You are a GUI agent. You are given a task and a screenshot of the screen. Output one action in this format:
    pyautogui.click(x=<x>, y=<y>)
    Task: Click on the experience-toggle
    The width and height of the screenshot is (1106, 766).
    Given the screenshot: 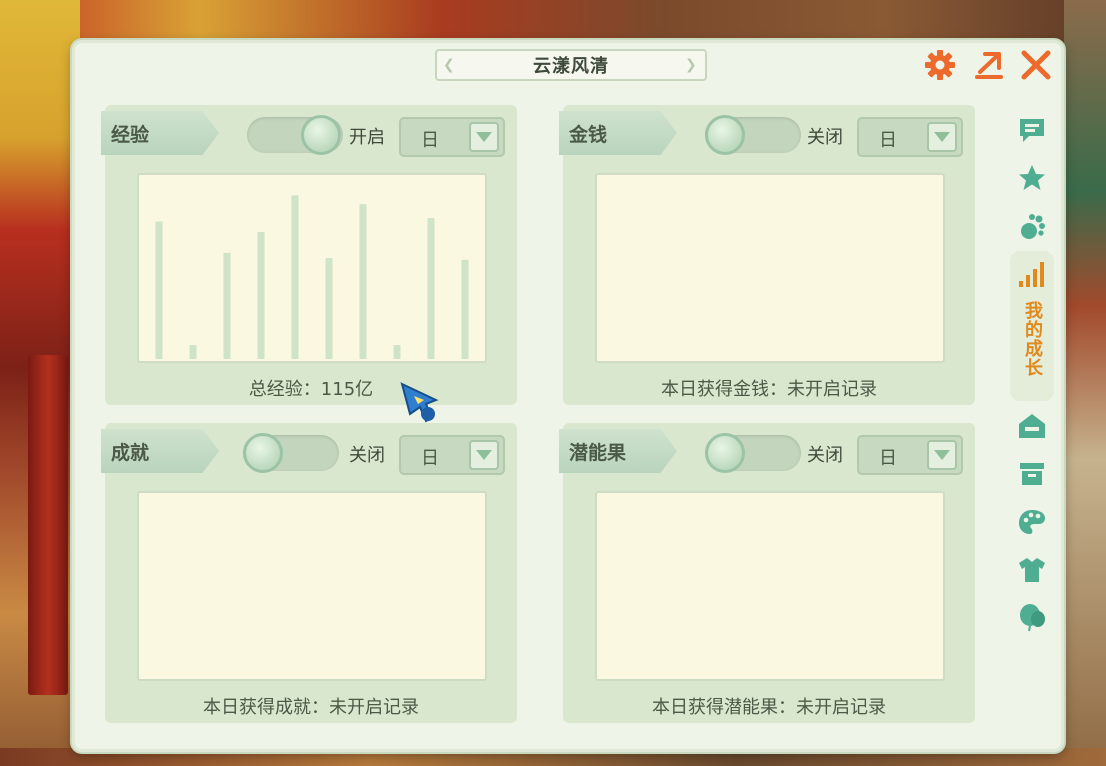 What is the action you would take?
    pyautogui.click(x=295, y=135)
    